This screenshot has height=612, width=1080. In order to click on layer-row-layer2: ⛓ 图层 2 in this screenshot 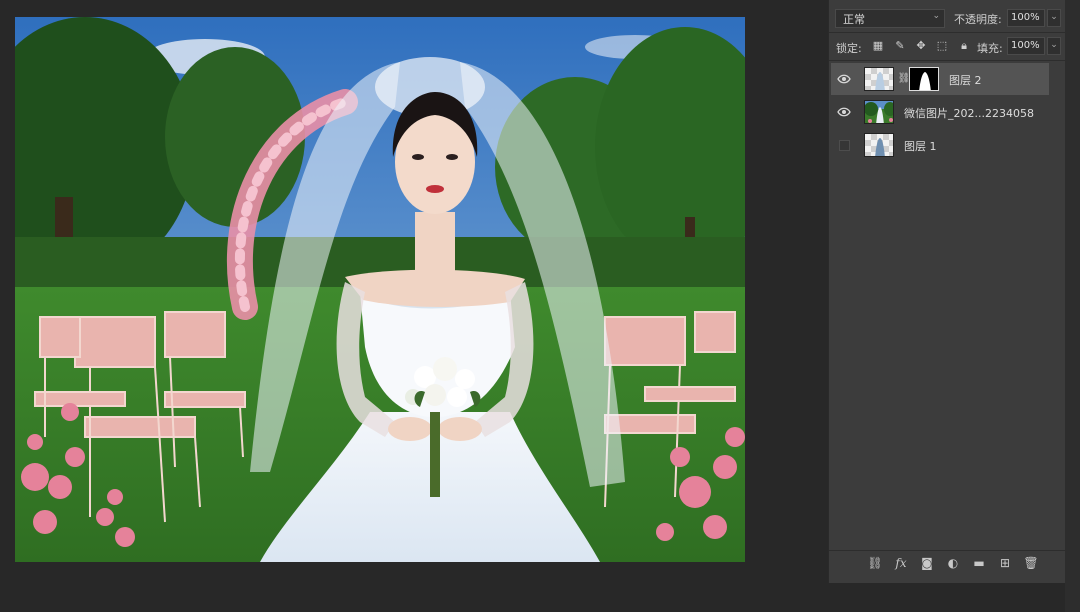, I will do `click(940, 79)`.